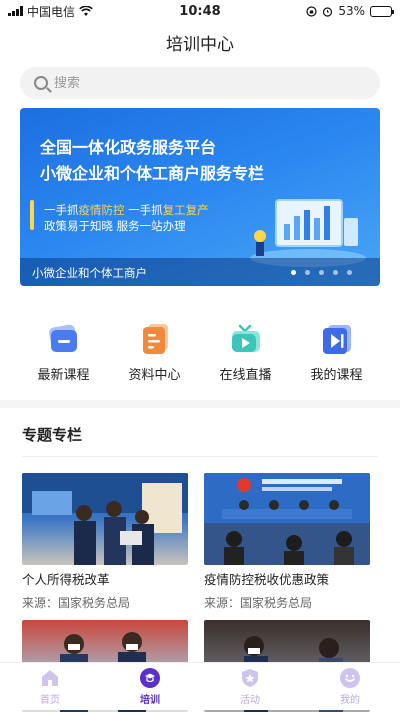 This screenshot has height=712, width=400. What do you see at coordinates (303, 228) in the screenshot?
I see `banner-illustration` at bounding box center [303, 228].